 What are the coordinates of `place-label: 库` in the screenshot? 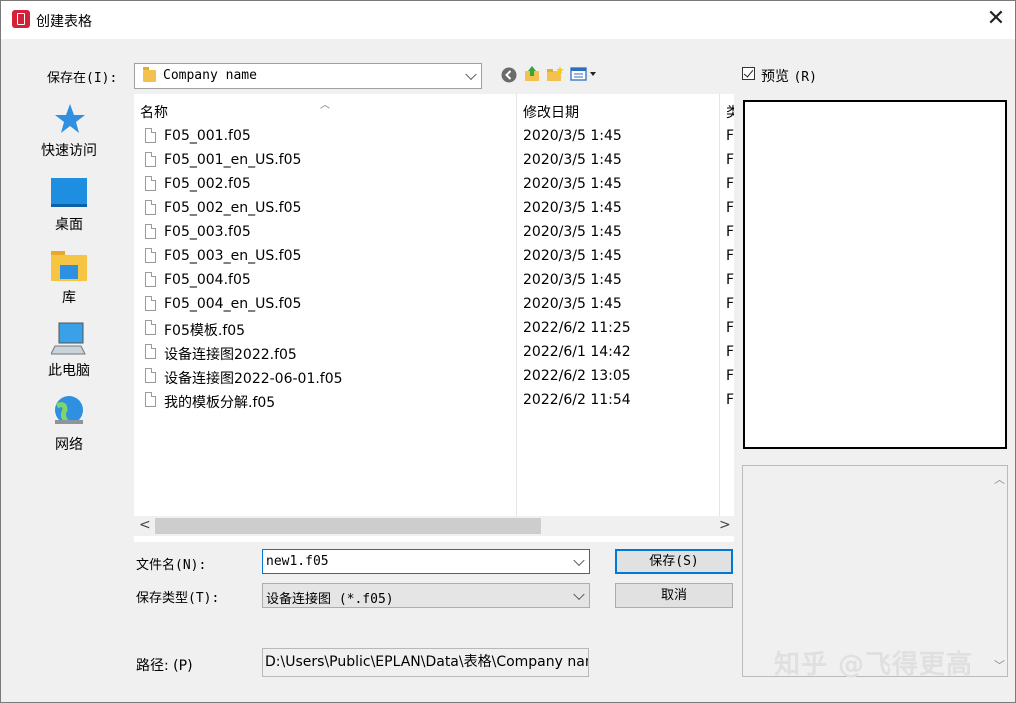 It's located at (69, 298).